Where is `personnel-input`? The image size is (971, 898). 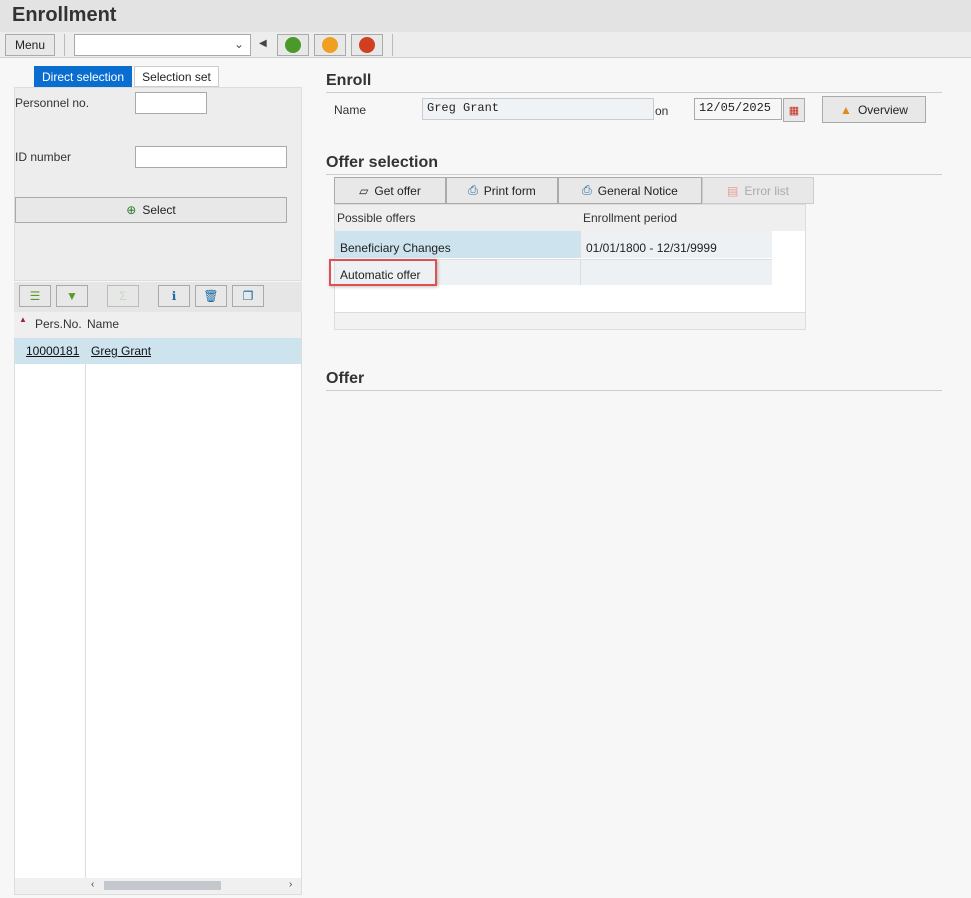 personnel-input is located at coordinates (171, 103).